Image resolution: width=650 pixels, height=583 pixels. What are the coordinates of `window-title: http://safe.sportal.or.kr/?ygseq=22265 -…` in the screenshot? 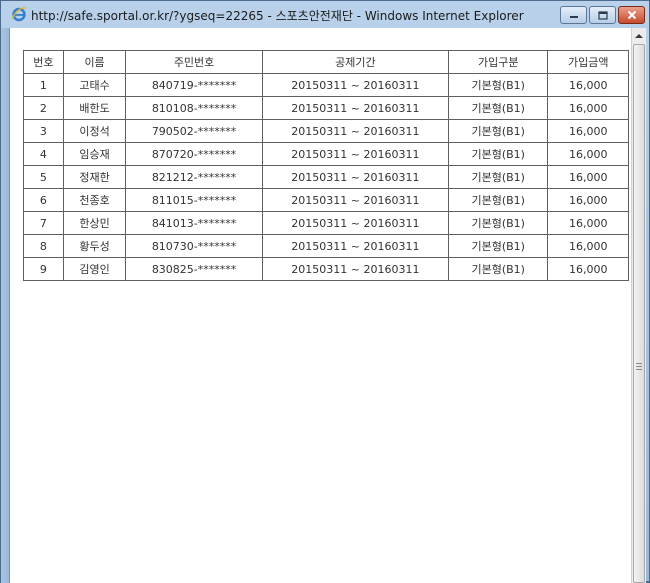 It's located at (277, 16).